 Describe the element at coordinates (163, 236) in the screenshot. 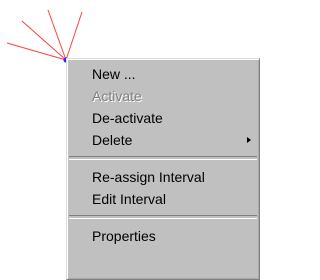

I see `menu-item-properties: Properties` at that location.